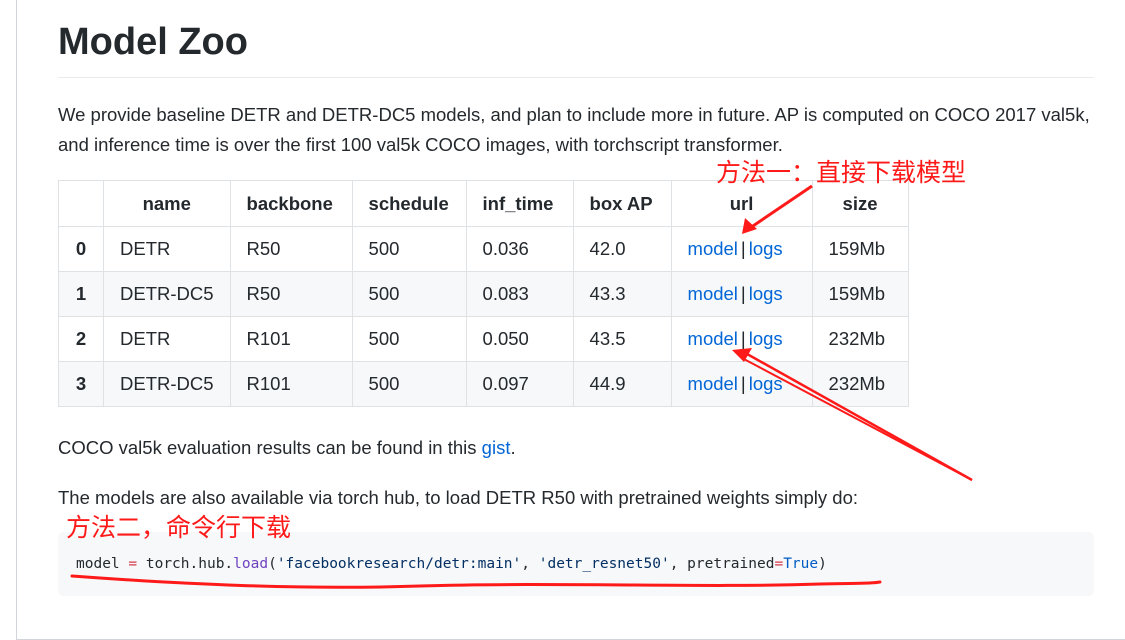  Describe the element at coordinates (409, 203) in the screenshot. I see `header-schedule: schedule` at that location.